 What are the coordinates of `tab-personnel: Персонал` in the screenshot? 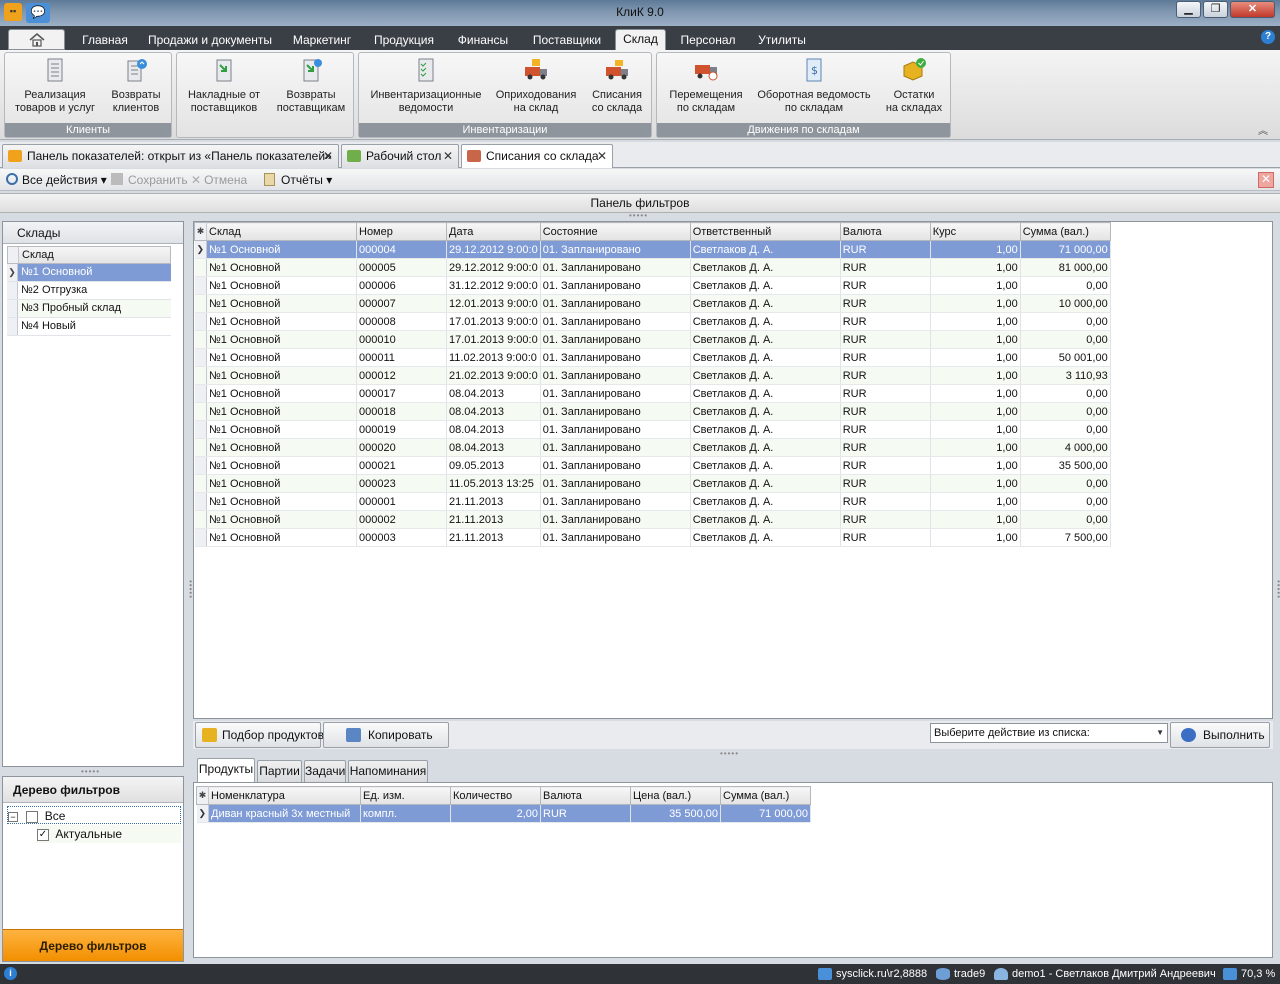 It's located at (708, 41).